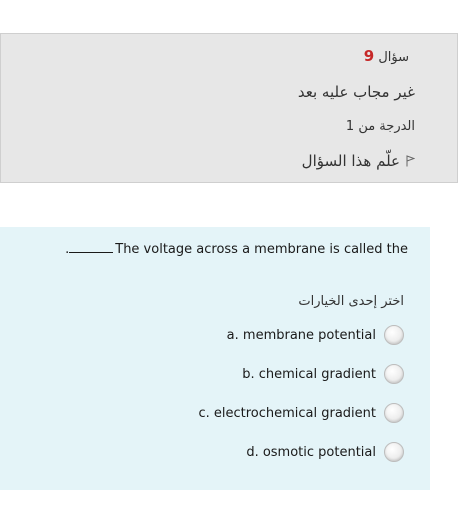  I want to click on question-grade: الدرجة من 1, so click(380, 126).